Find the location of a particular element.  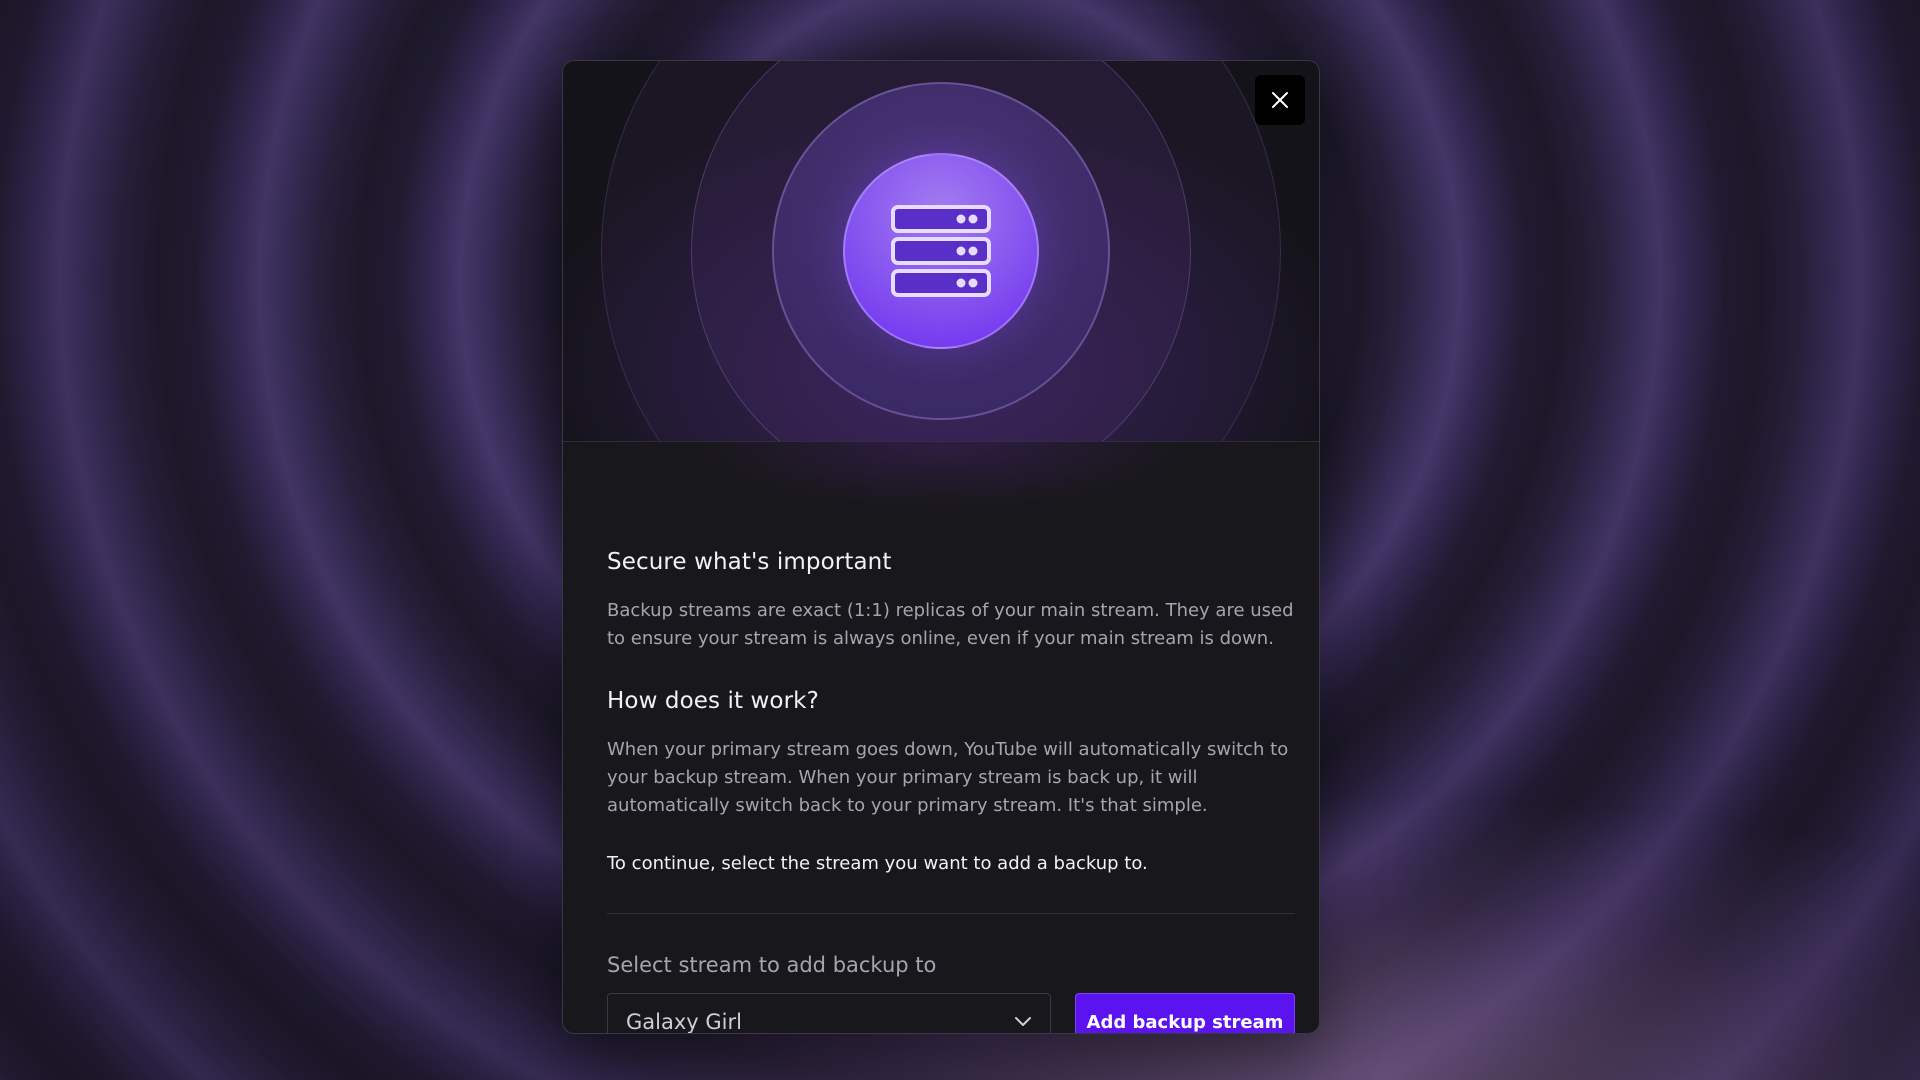

add-backup-stream-button: Add backup stream is located at coordinates (1185, 1013).